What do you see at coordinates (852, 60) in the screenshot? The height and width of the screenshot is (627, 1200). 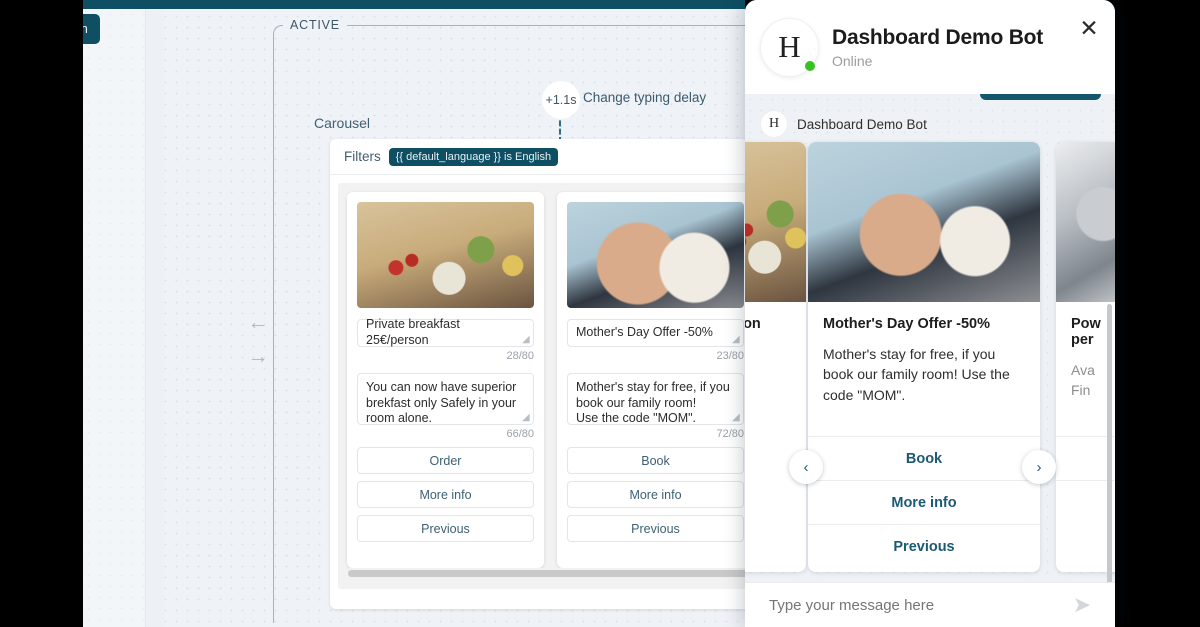 I see `chat-status: Online` at bounding box center [852, 60].